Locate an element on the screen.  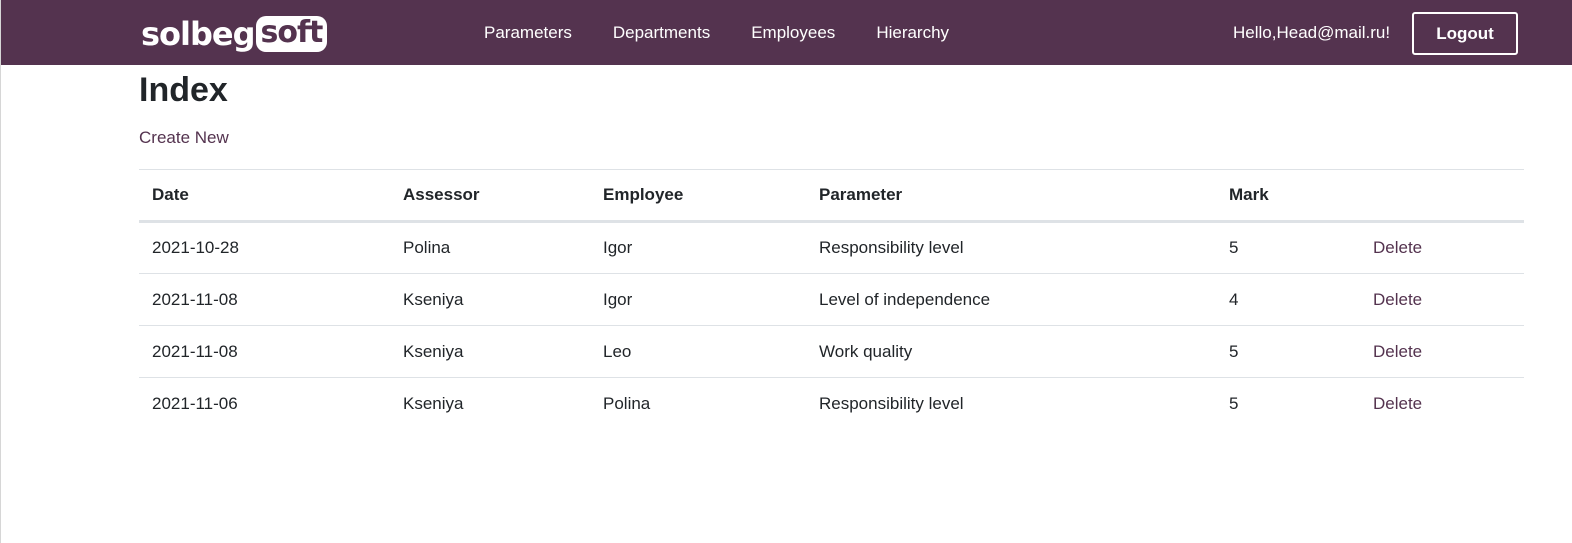
nav-employees-link: Employees is located at coordinates (793, 33).